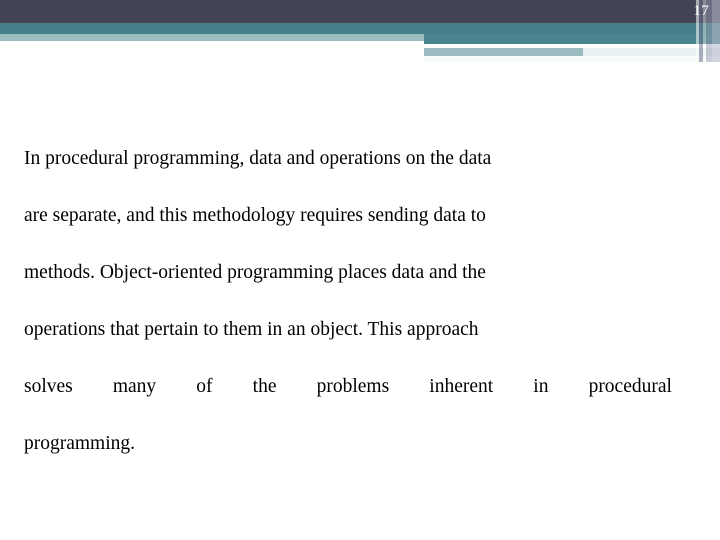 This screenshot has width=720, height=540. I want to click on header-decoration, so click(360, 31).